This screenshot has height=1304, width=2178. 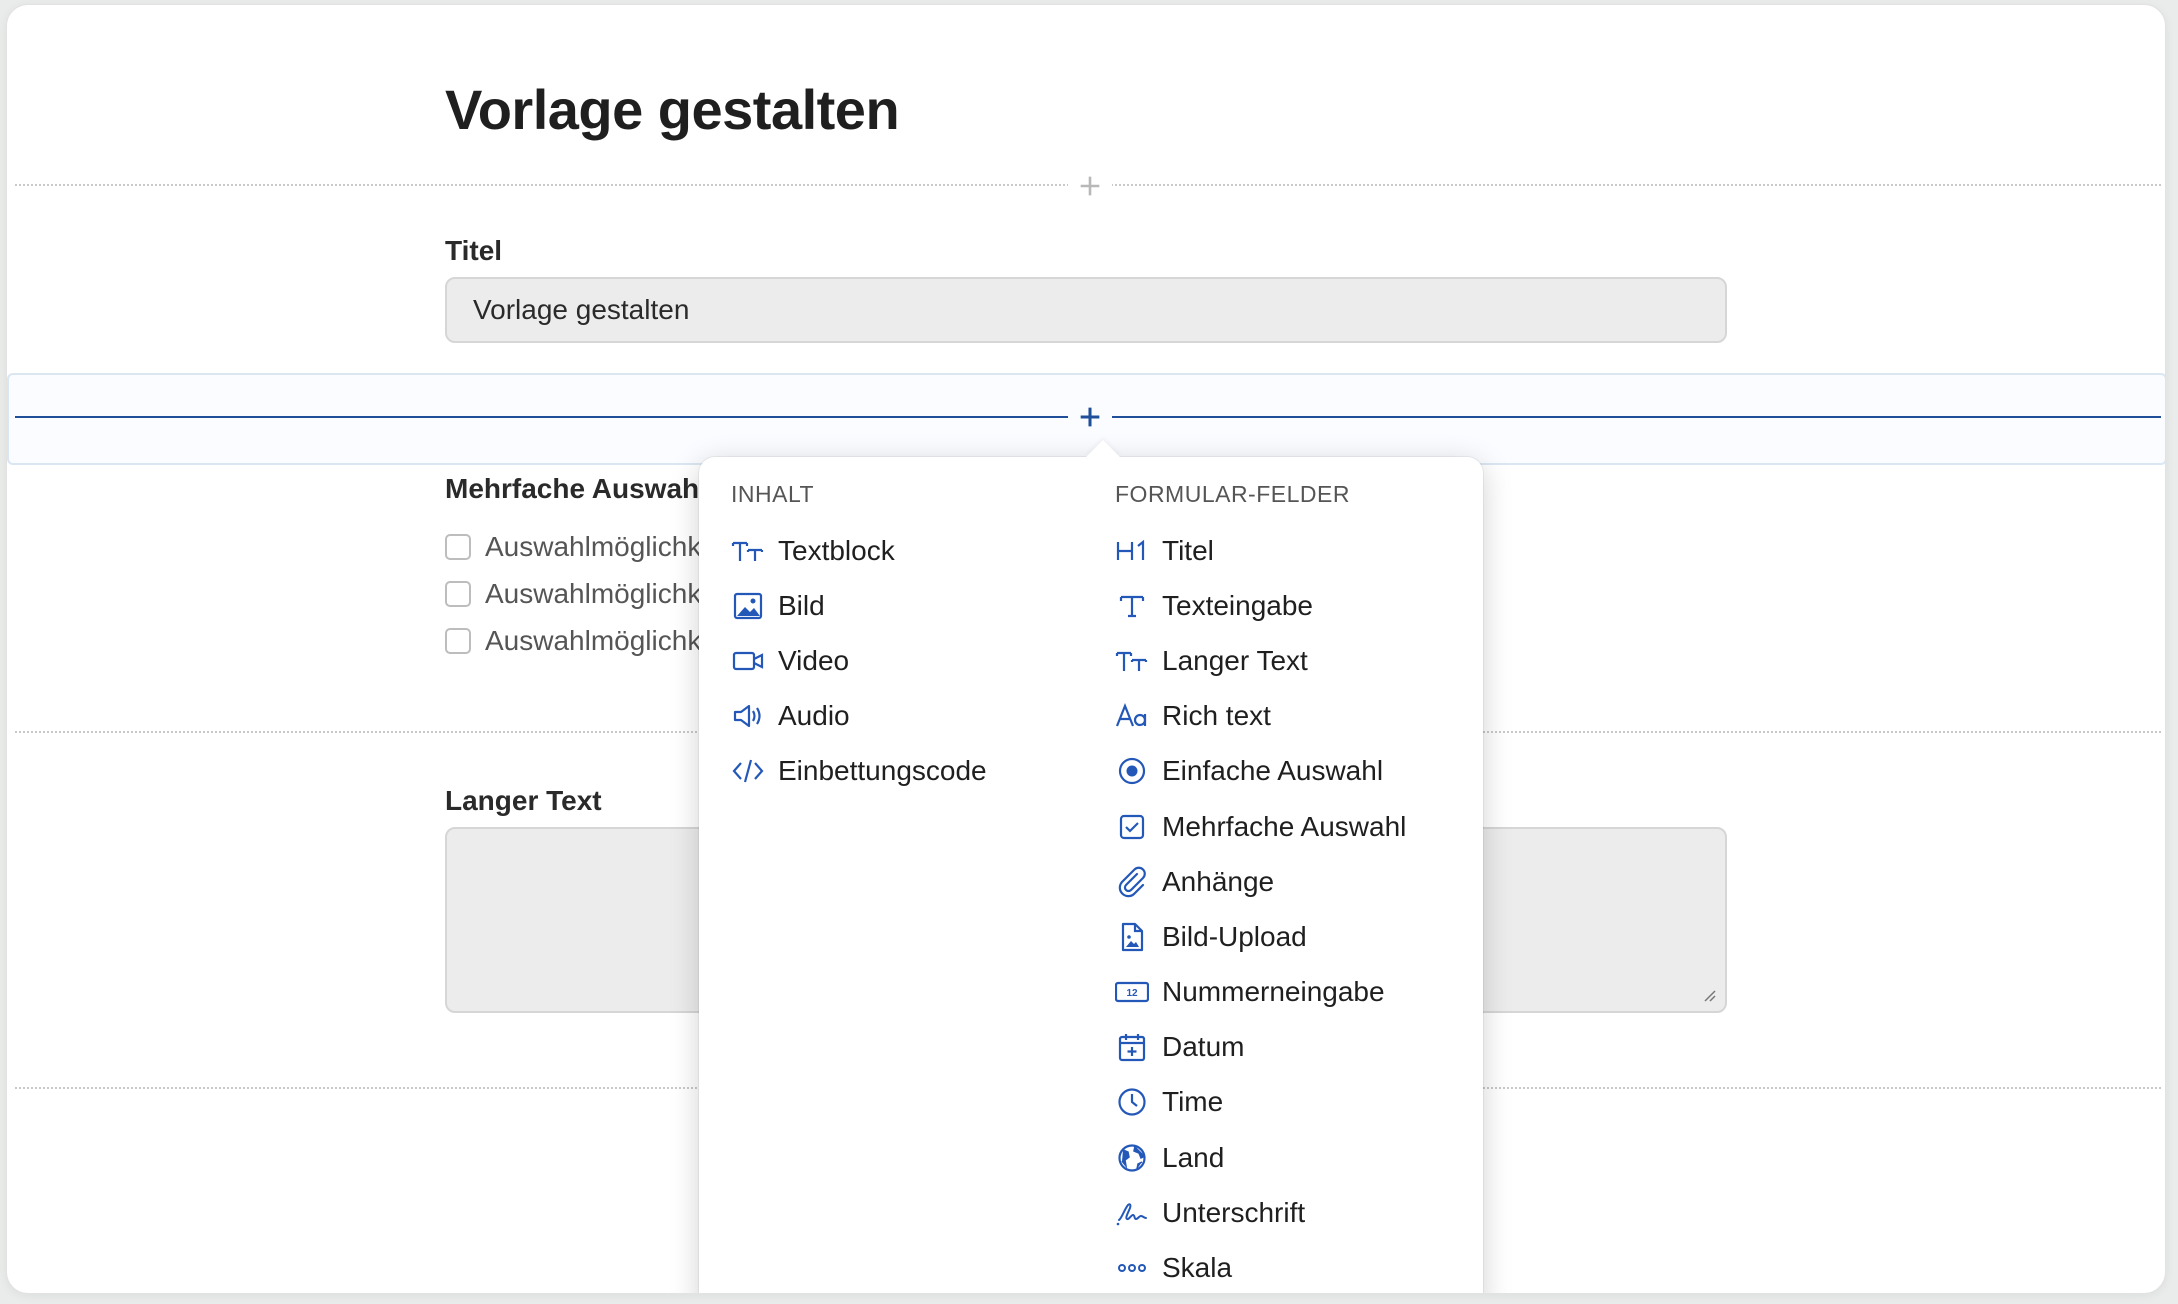 I want to click on add-block-button, so click(x=1090, y=186).